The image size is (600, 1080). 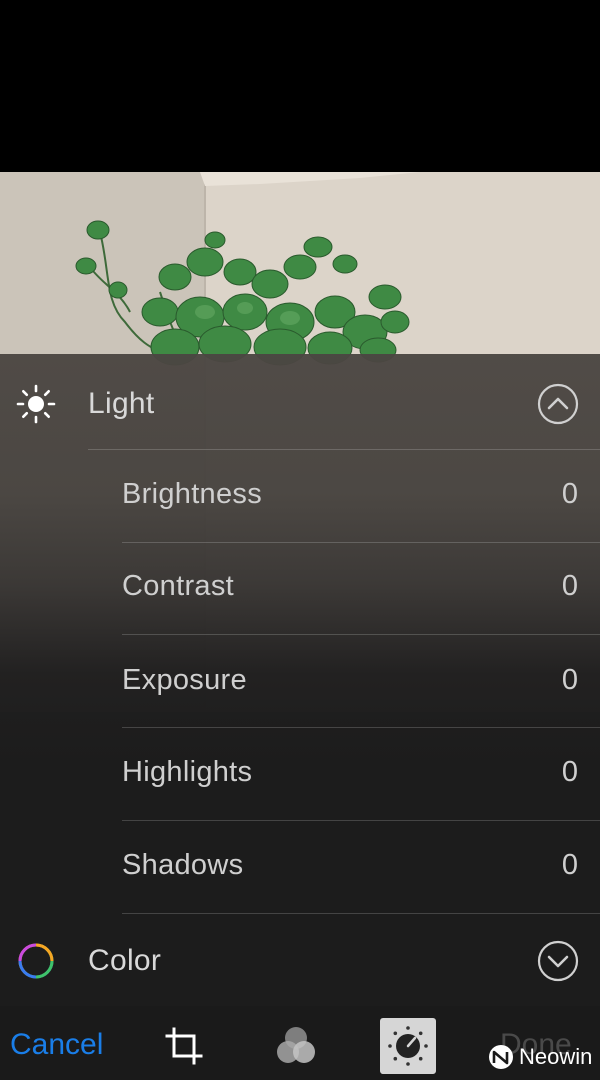 What do you see at coordinates (300, 404) in the screenshot?
I see `light-section-header: Light` at bounding box center [300, 404].